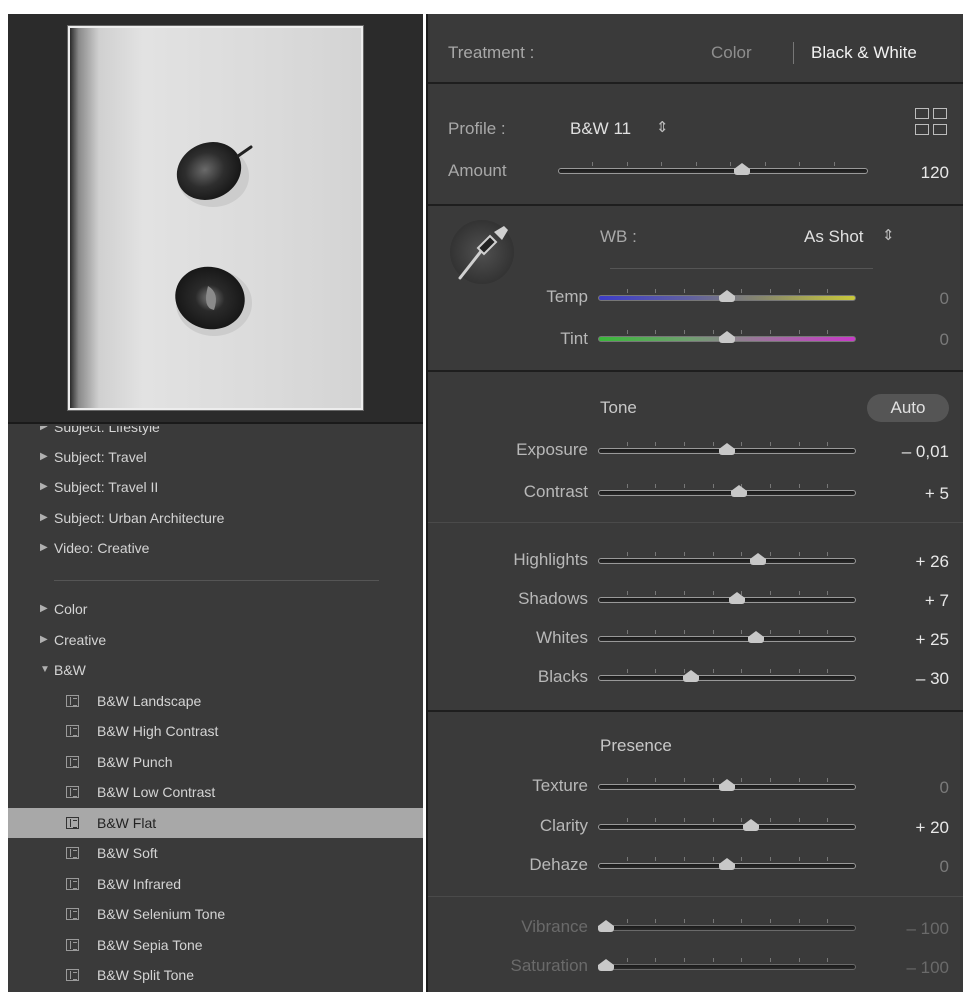 Image resolution: width=963 pixels, height=992 pixels. I want to click on preset-item: B&W Low Contrast, so click(215, 792).